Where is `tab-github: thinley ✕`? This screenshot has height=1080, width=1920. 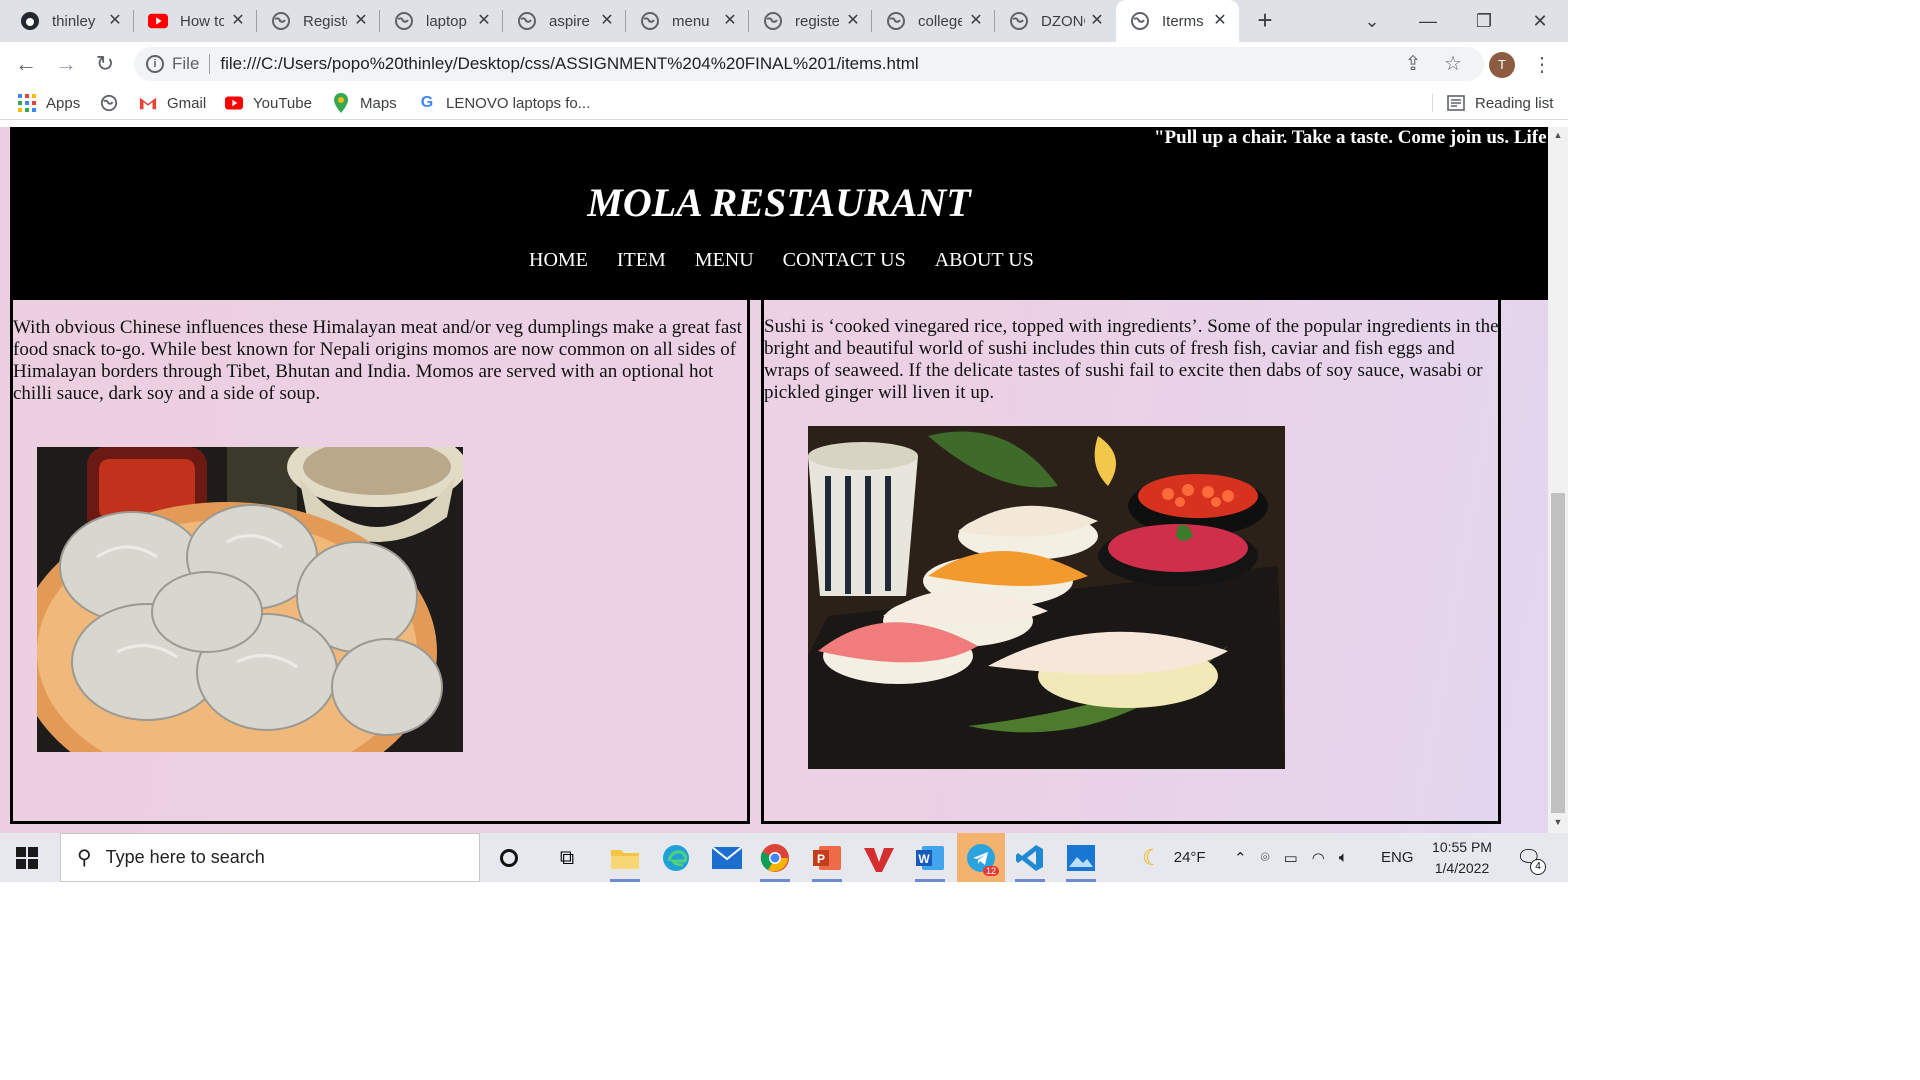
tab-github: thinley ✕ is located at coordinates (67, 21).